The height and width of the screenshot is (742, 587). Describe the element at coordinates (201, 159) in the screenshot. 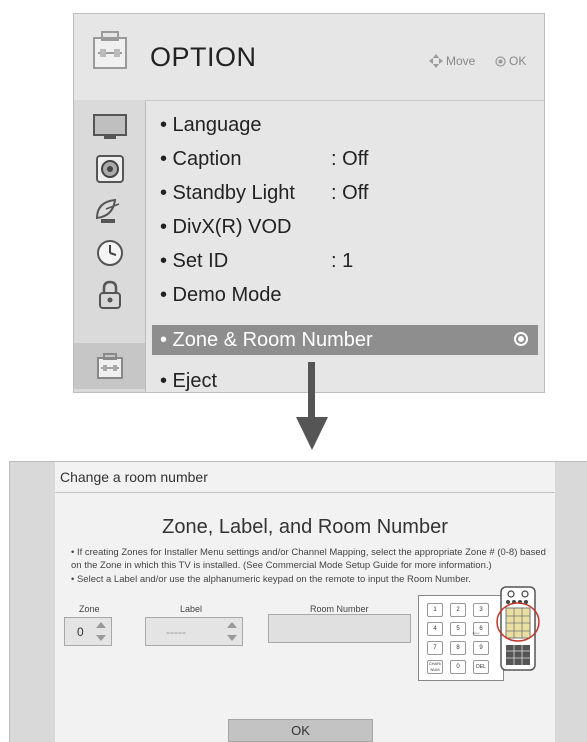

I see `menu-item-label: • Caption` at that location.